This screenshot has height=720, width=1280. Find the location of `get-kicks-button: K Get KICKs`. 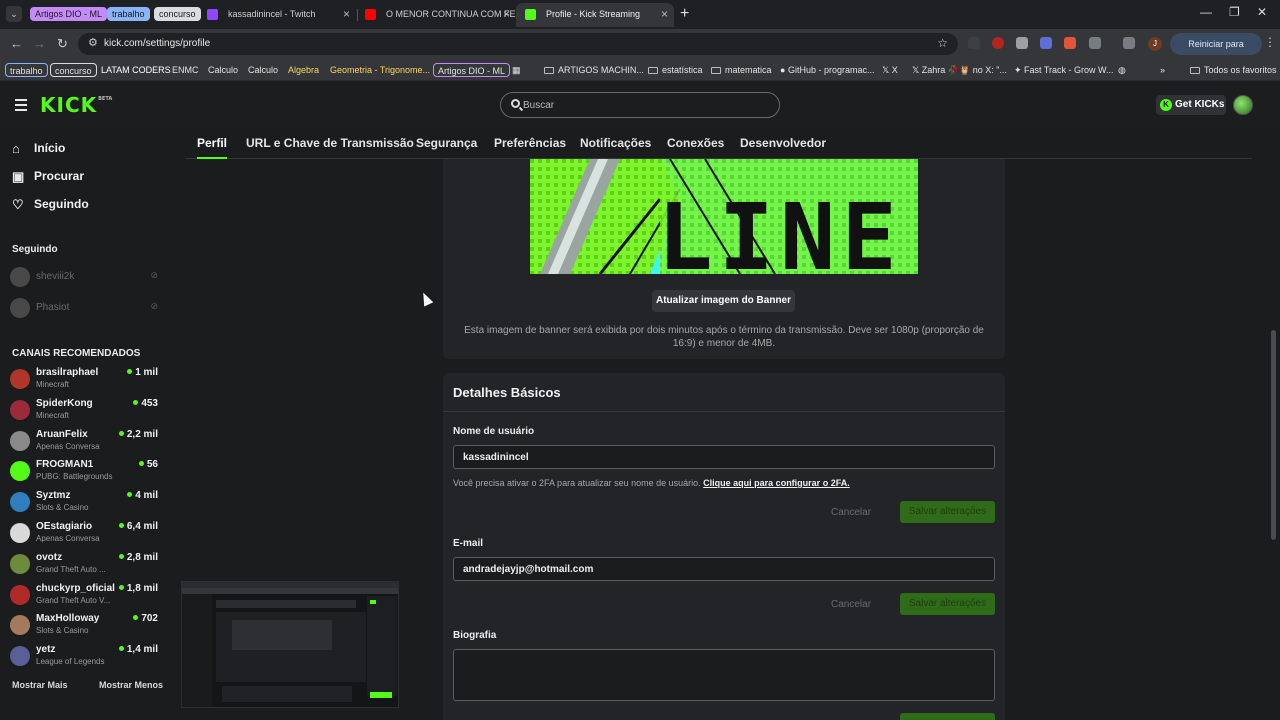

get-kicks-button: K Get KICKs is located at coordinates (1191, 105).